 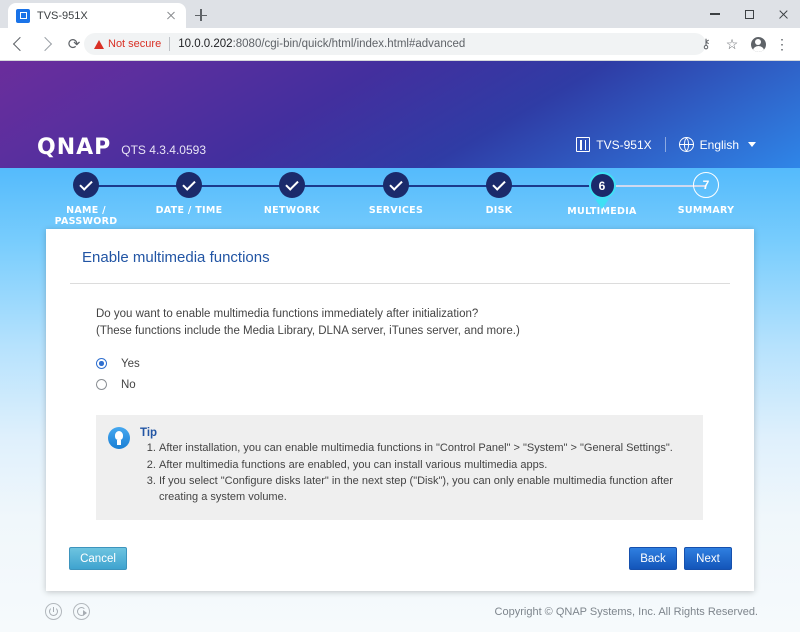 I want to click on power-icon, so click(x=53, y=611).